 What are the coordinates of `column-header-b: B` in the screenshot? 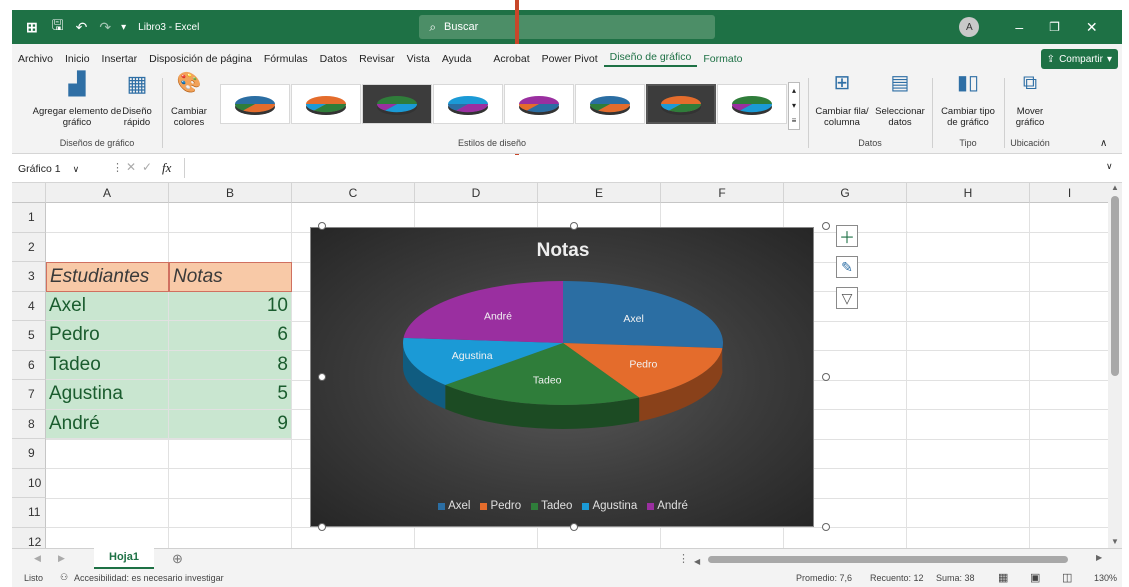 It's located at (230, 193).